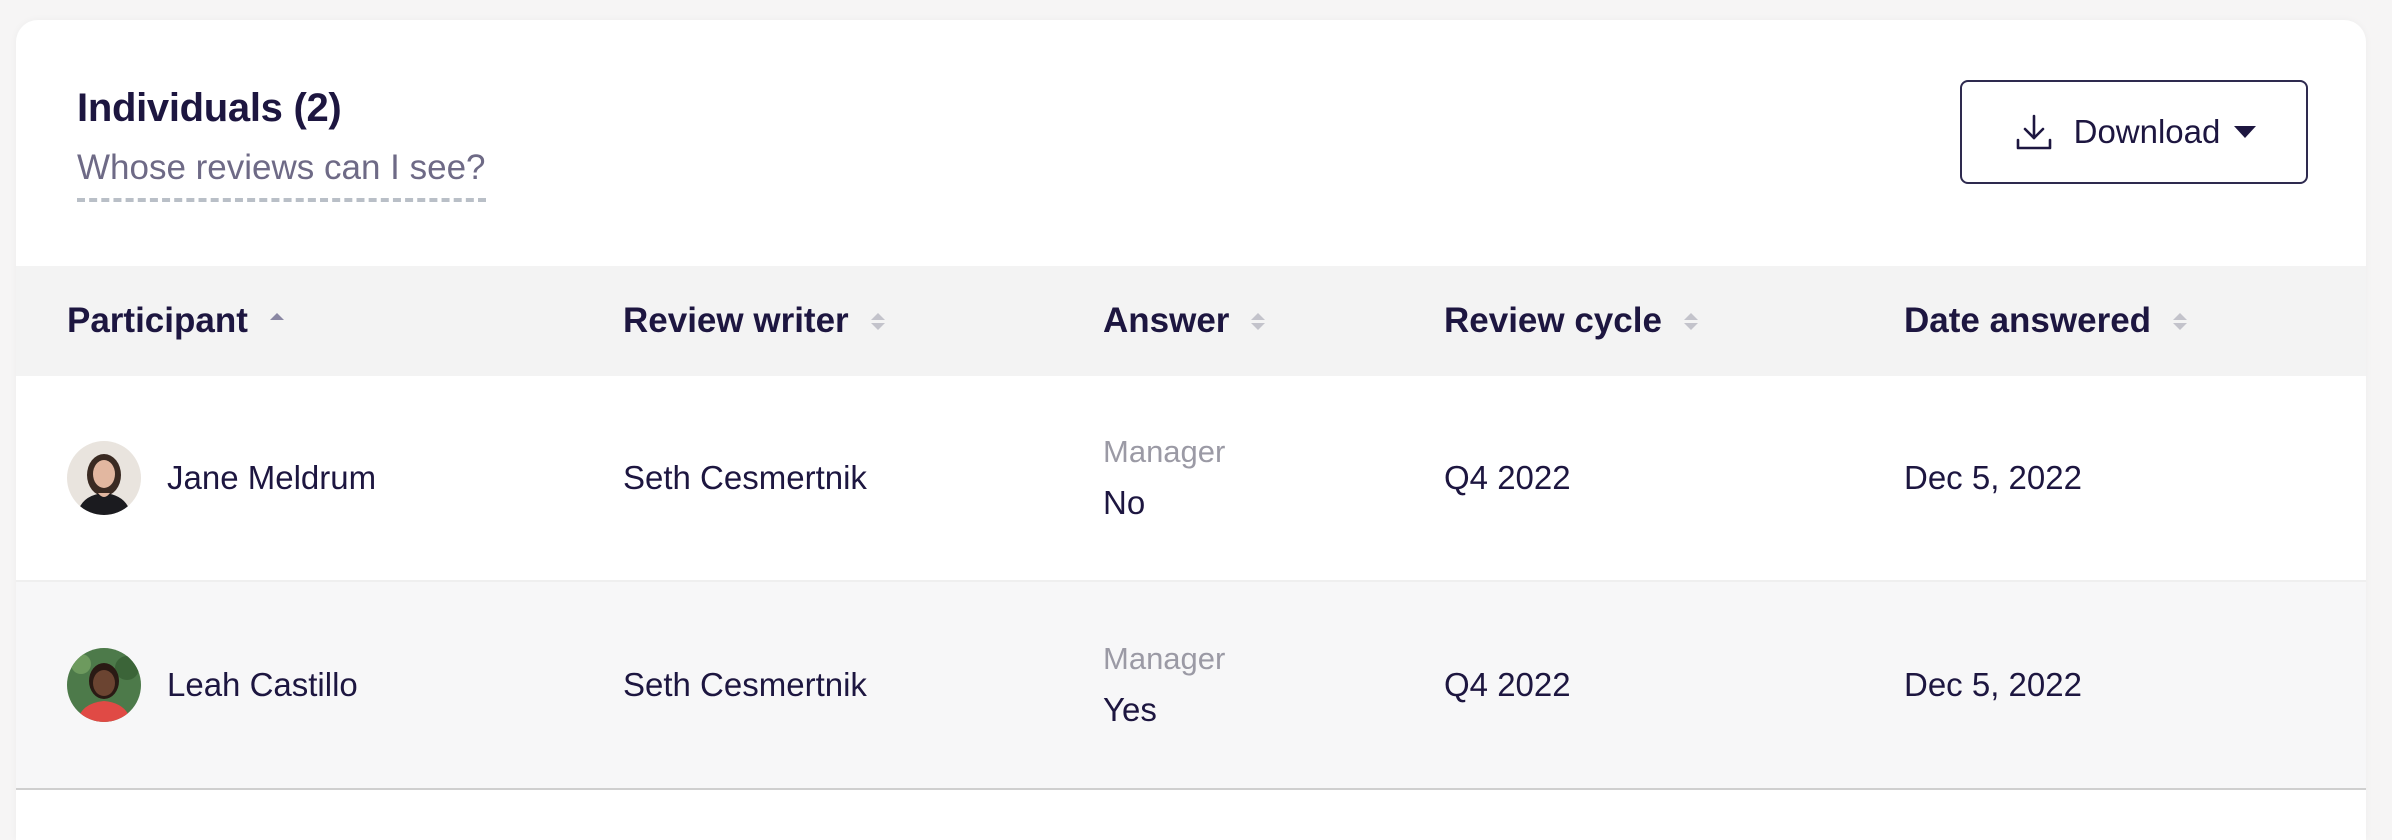  I want to click on participant-cell: Jane Meldrum, so click(221, 478).